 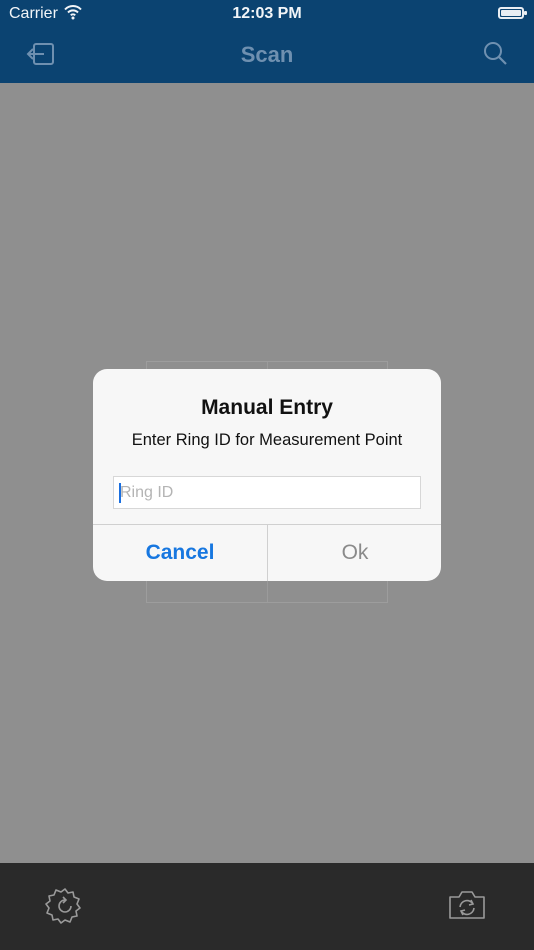 I want to click on status-bar: Carrier 12:03 PM, so click(x=267, y=14).